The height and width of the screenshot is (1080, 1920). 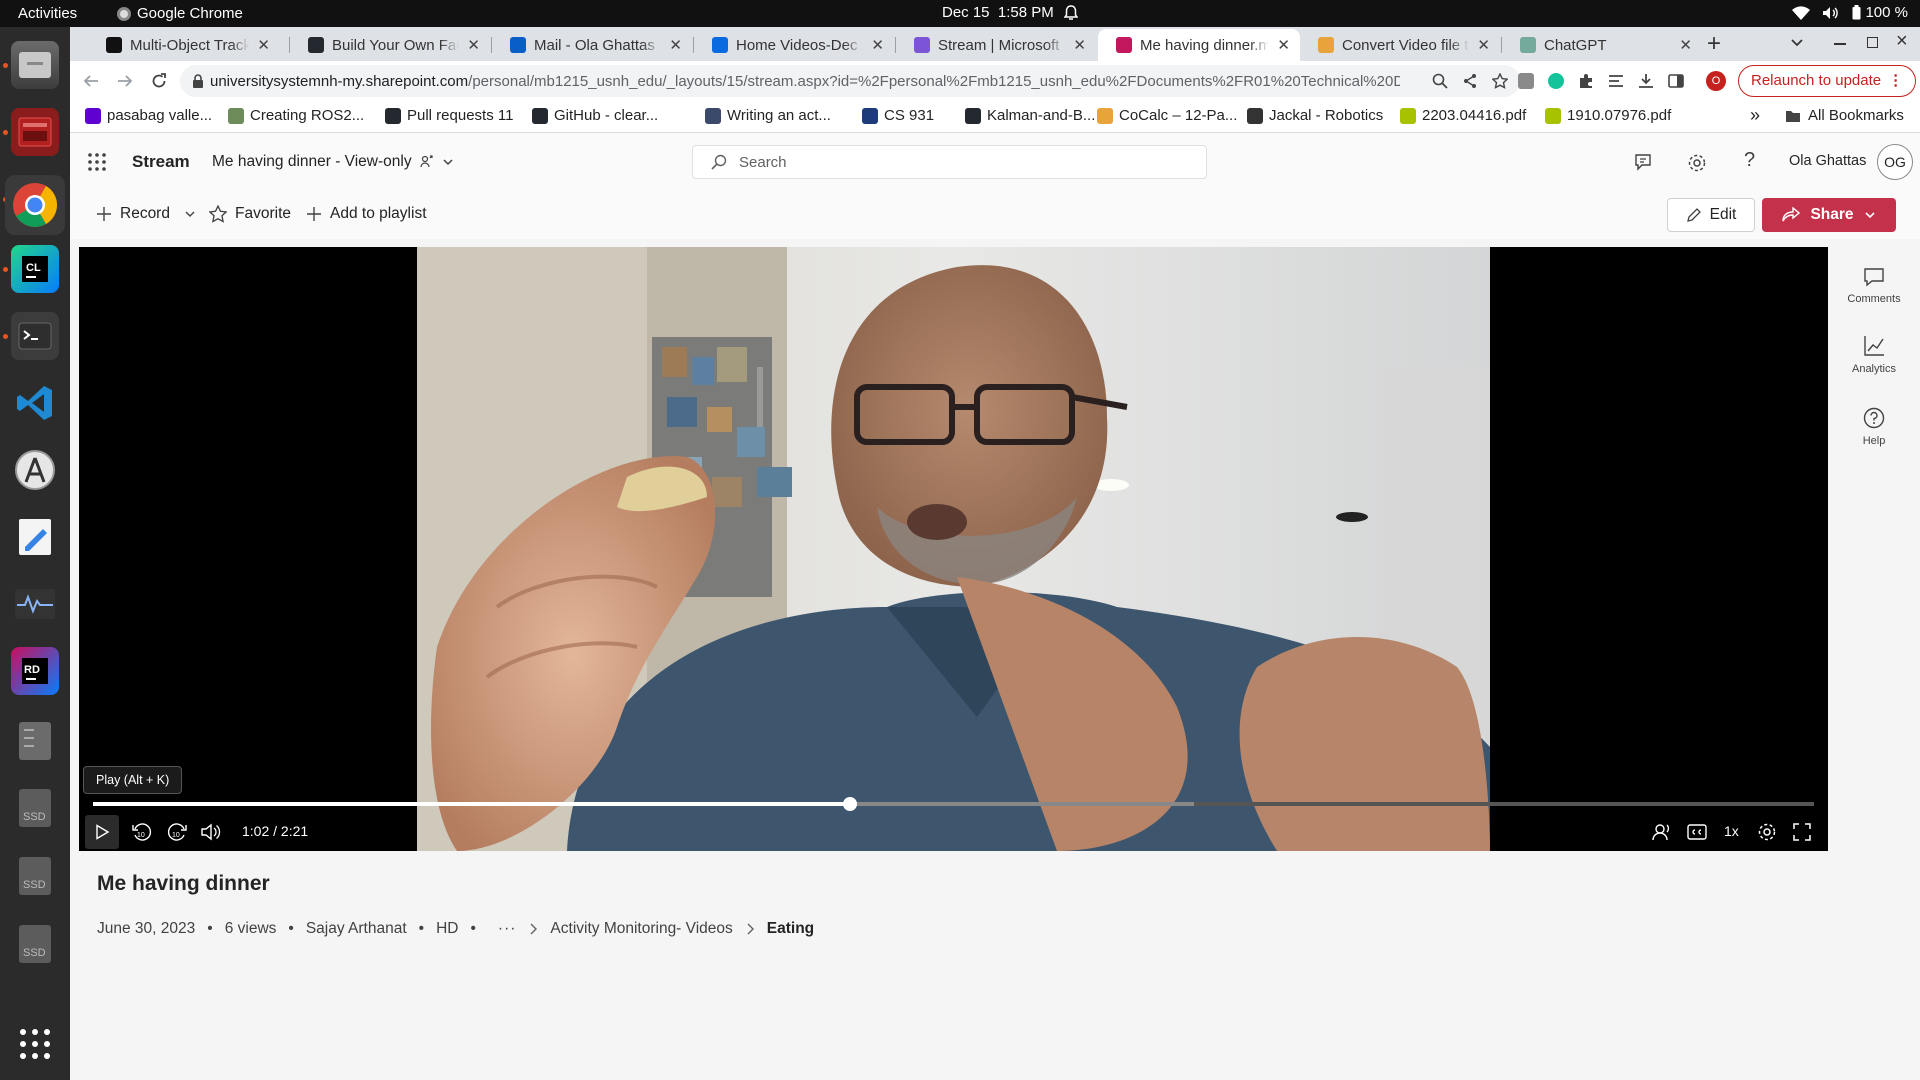 I want to click on play-button, so click(x=102, y=832).